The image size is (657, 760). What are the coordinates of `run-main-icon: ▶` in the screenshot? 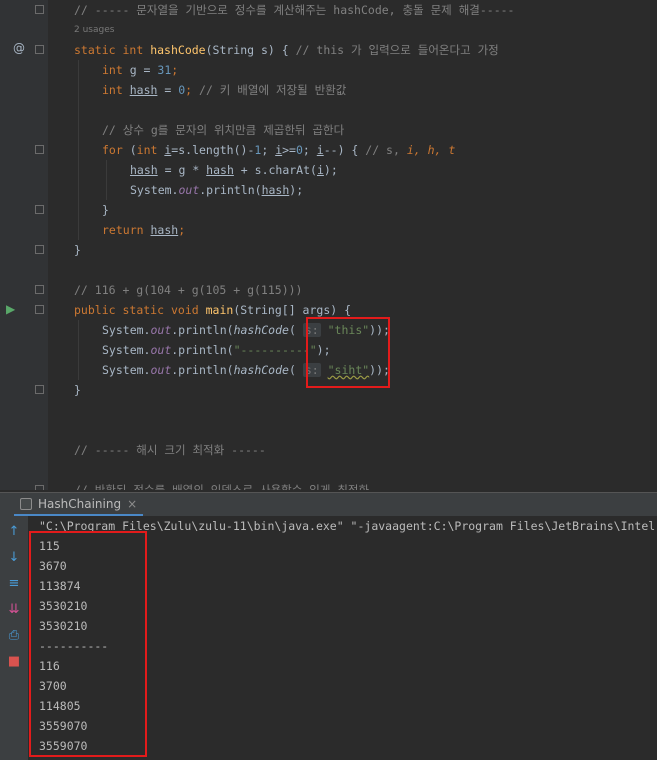 It's located at (10, 309).